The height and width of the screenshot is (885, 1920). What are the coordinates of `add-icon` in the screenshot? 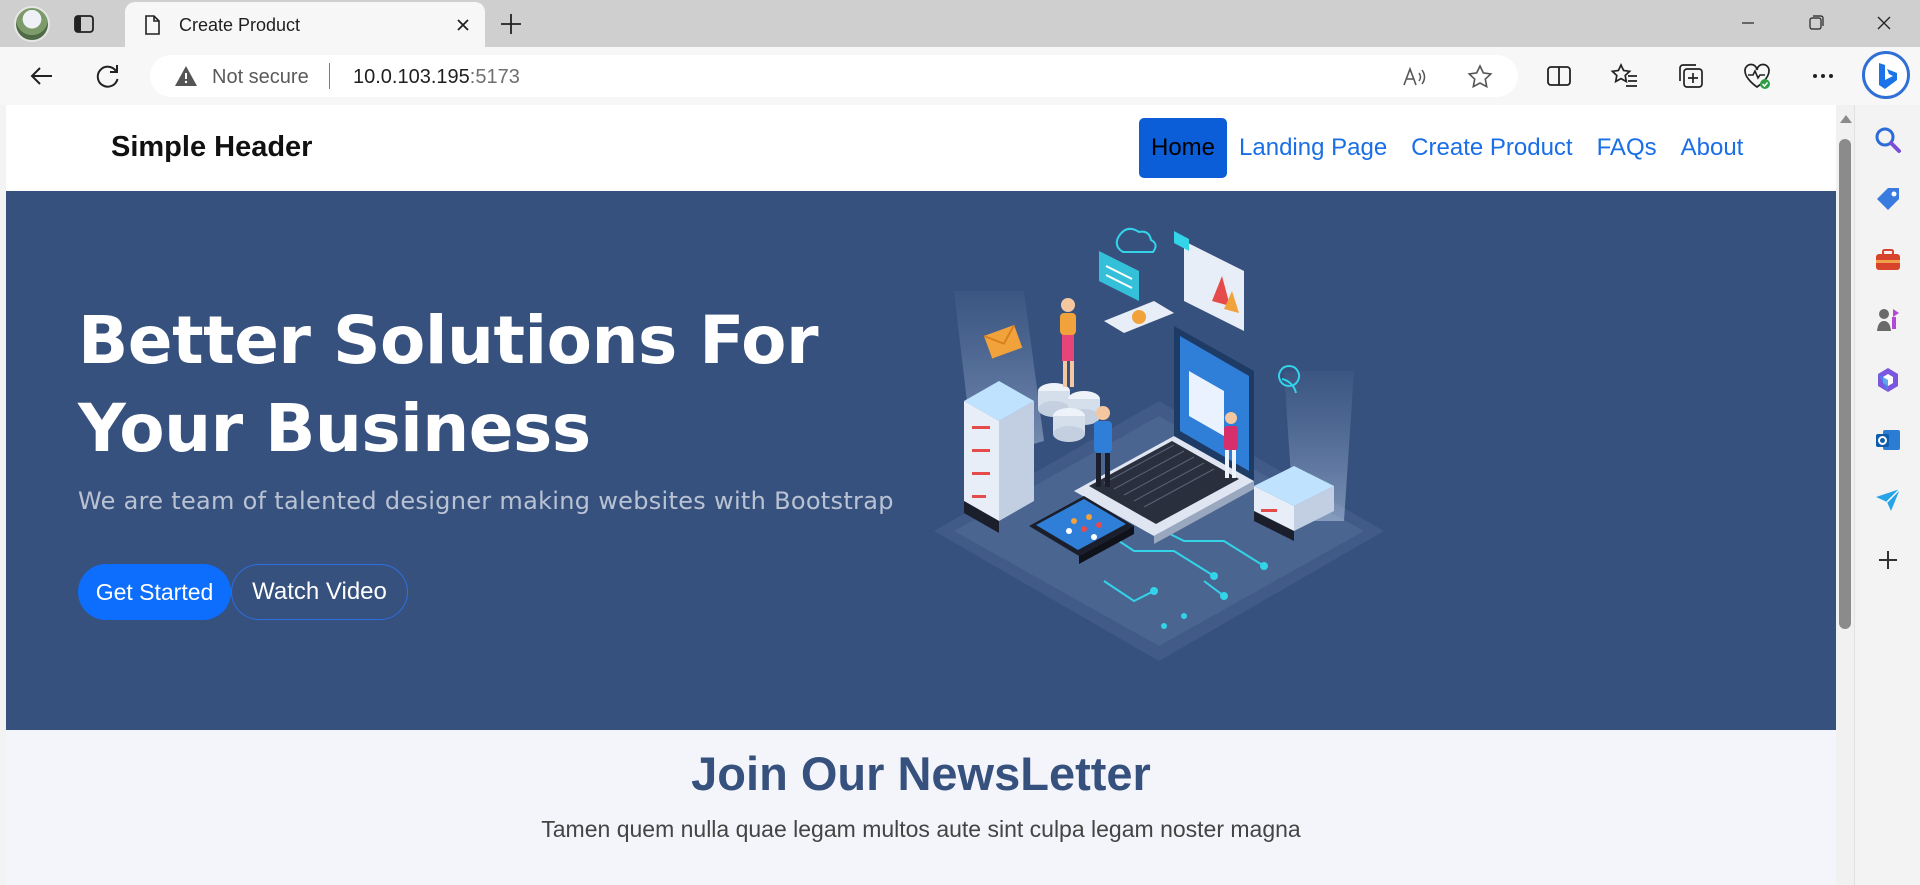 It's located at (1888, 560).